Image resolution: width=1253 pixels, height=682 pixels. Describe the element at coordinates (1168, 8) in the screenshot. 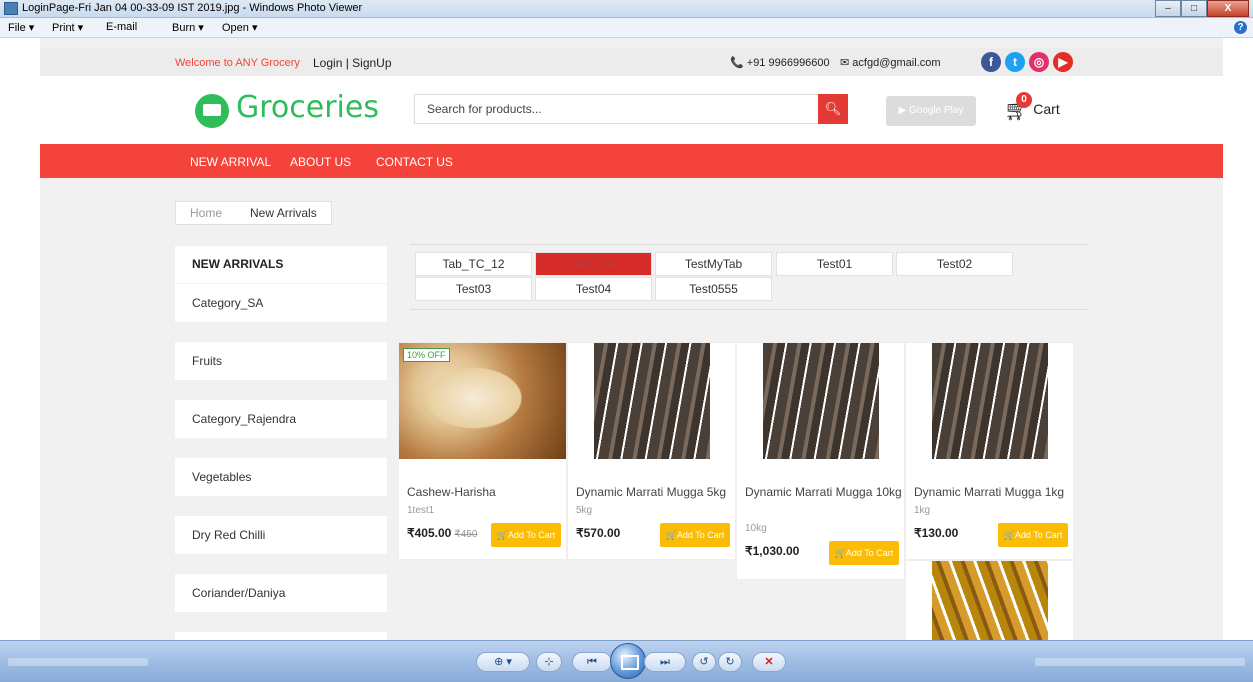

I see `minimize-button: –` at that location.